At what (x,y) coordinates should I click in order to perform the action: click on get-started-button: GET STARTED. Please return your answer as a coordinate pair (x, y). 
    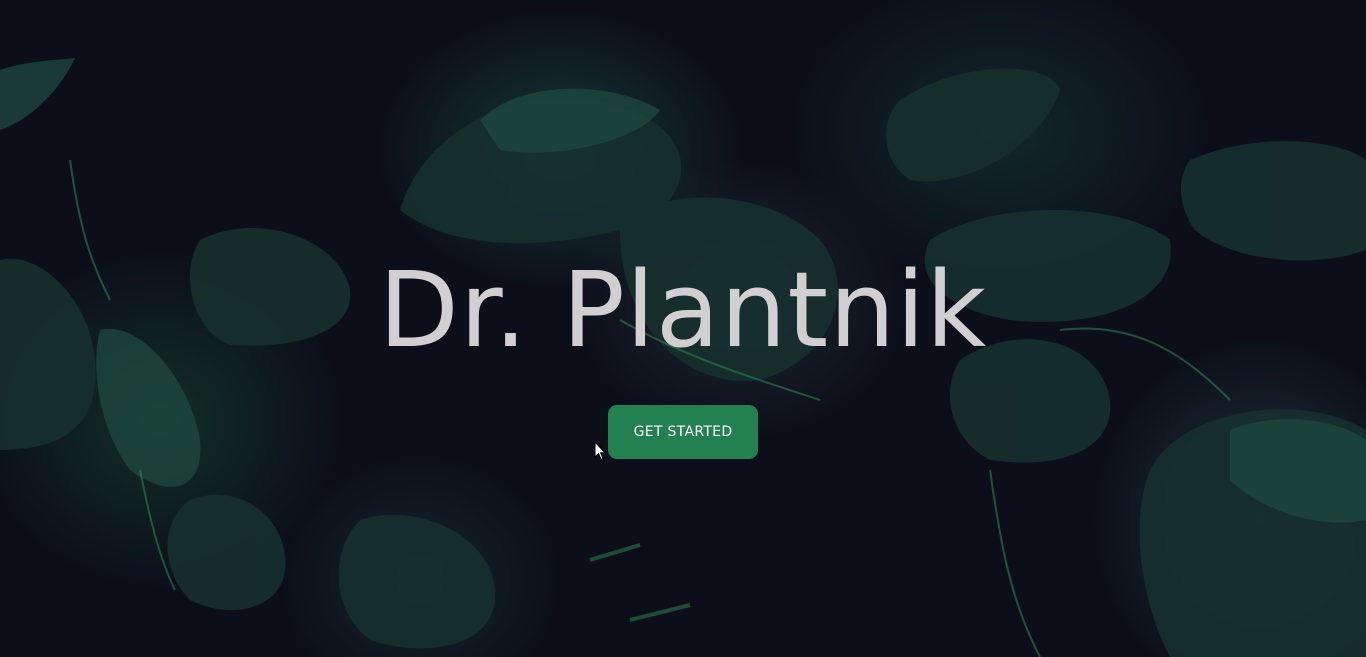
    Looking at the image, I should click on (683, 432).